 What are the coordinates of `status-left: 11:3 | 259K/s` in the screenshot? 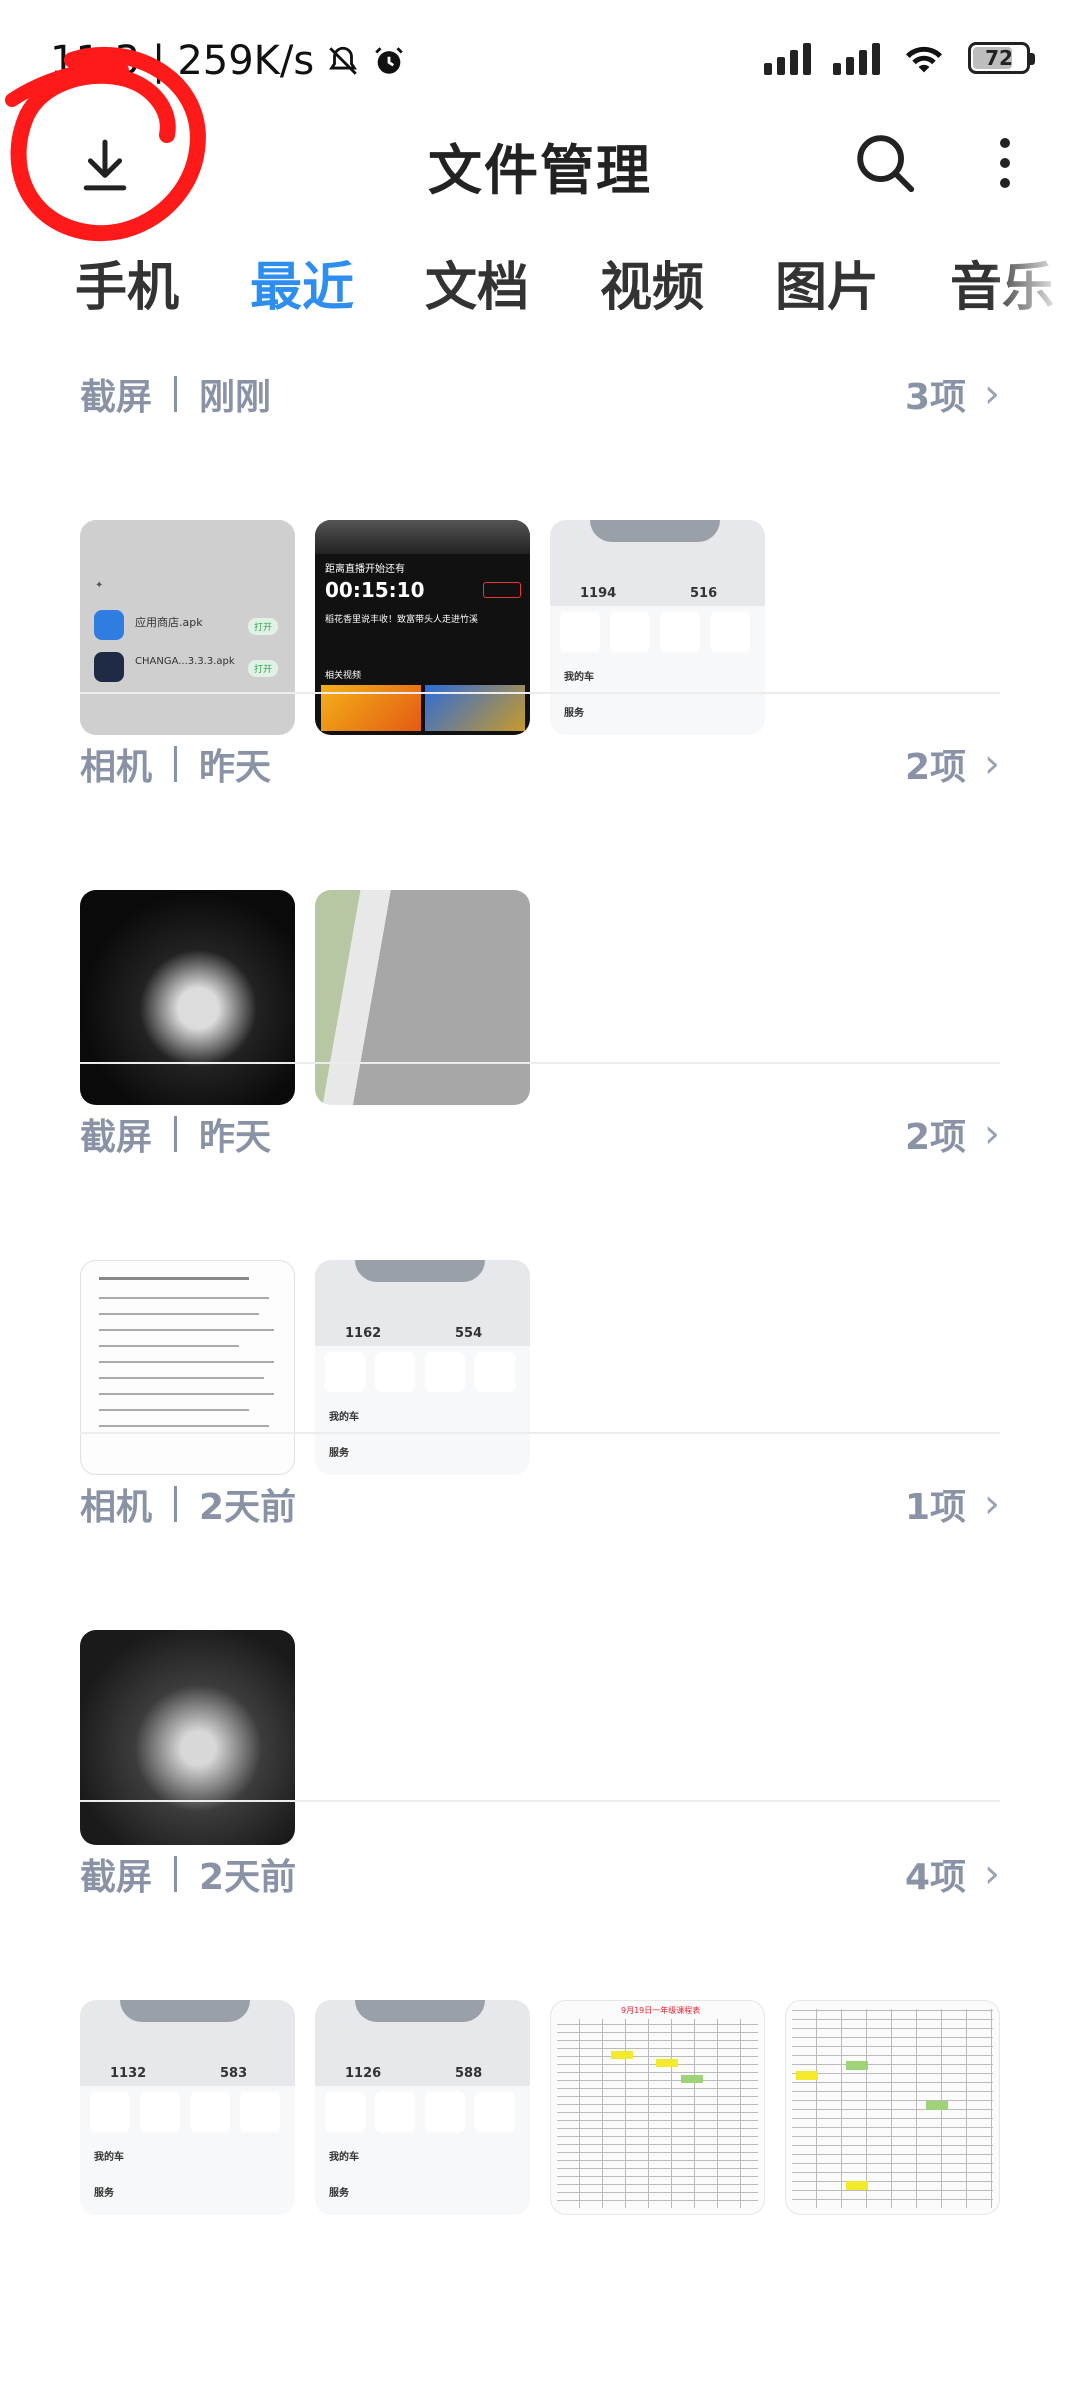 It's located at (228, 61).